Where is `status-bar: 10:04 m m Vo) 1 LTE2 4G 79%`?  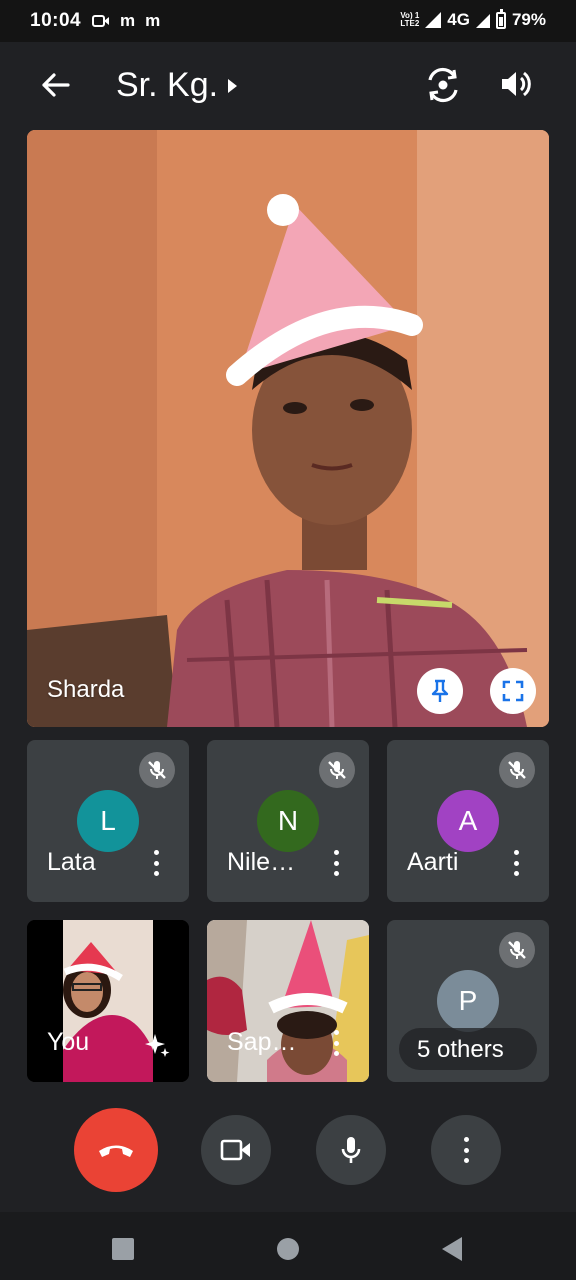 status-bar: 10:04 m m Vo) 1 LTE2 4G 79% is located at coordinates (288, 21).